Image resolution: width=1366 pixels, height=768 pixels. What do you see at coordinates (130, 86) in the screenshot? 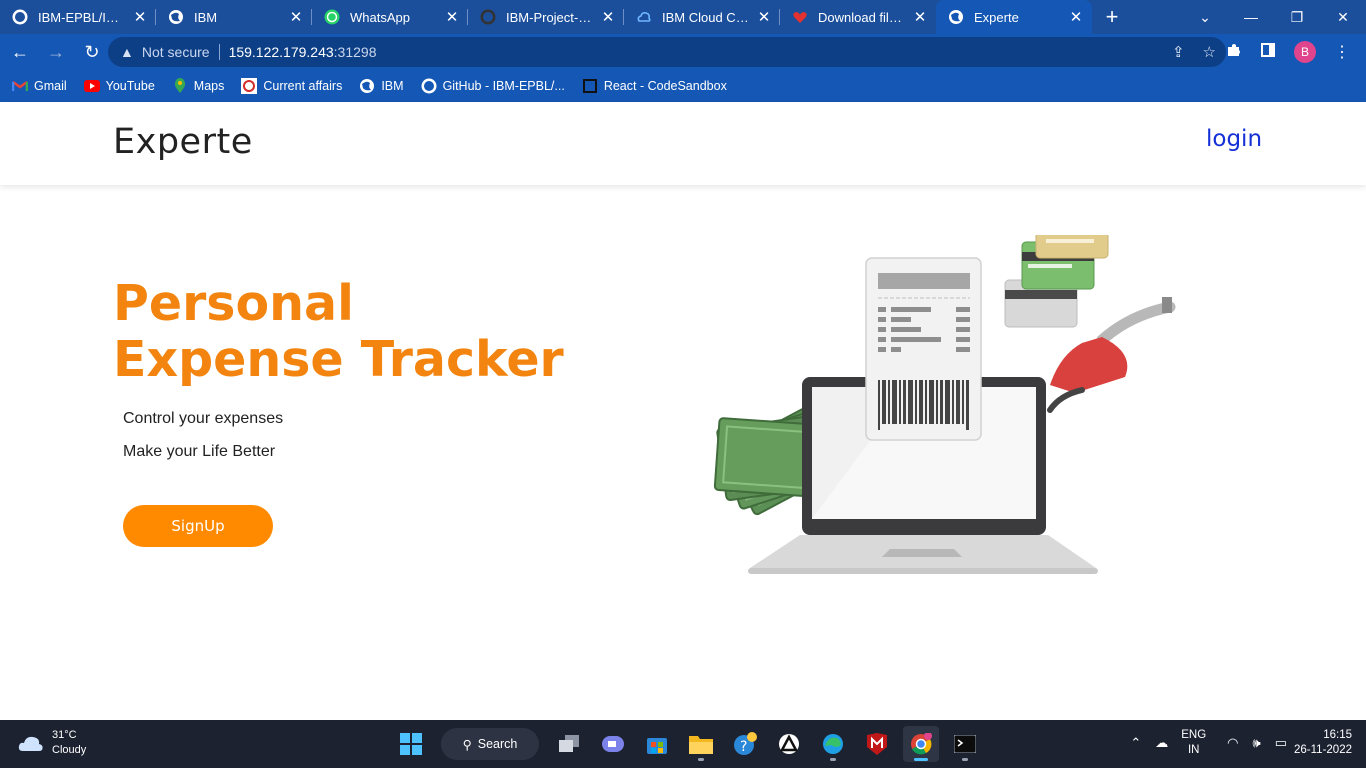
I see `bookmark-label: YouTube` at bounding box center [130, 86].